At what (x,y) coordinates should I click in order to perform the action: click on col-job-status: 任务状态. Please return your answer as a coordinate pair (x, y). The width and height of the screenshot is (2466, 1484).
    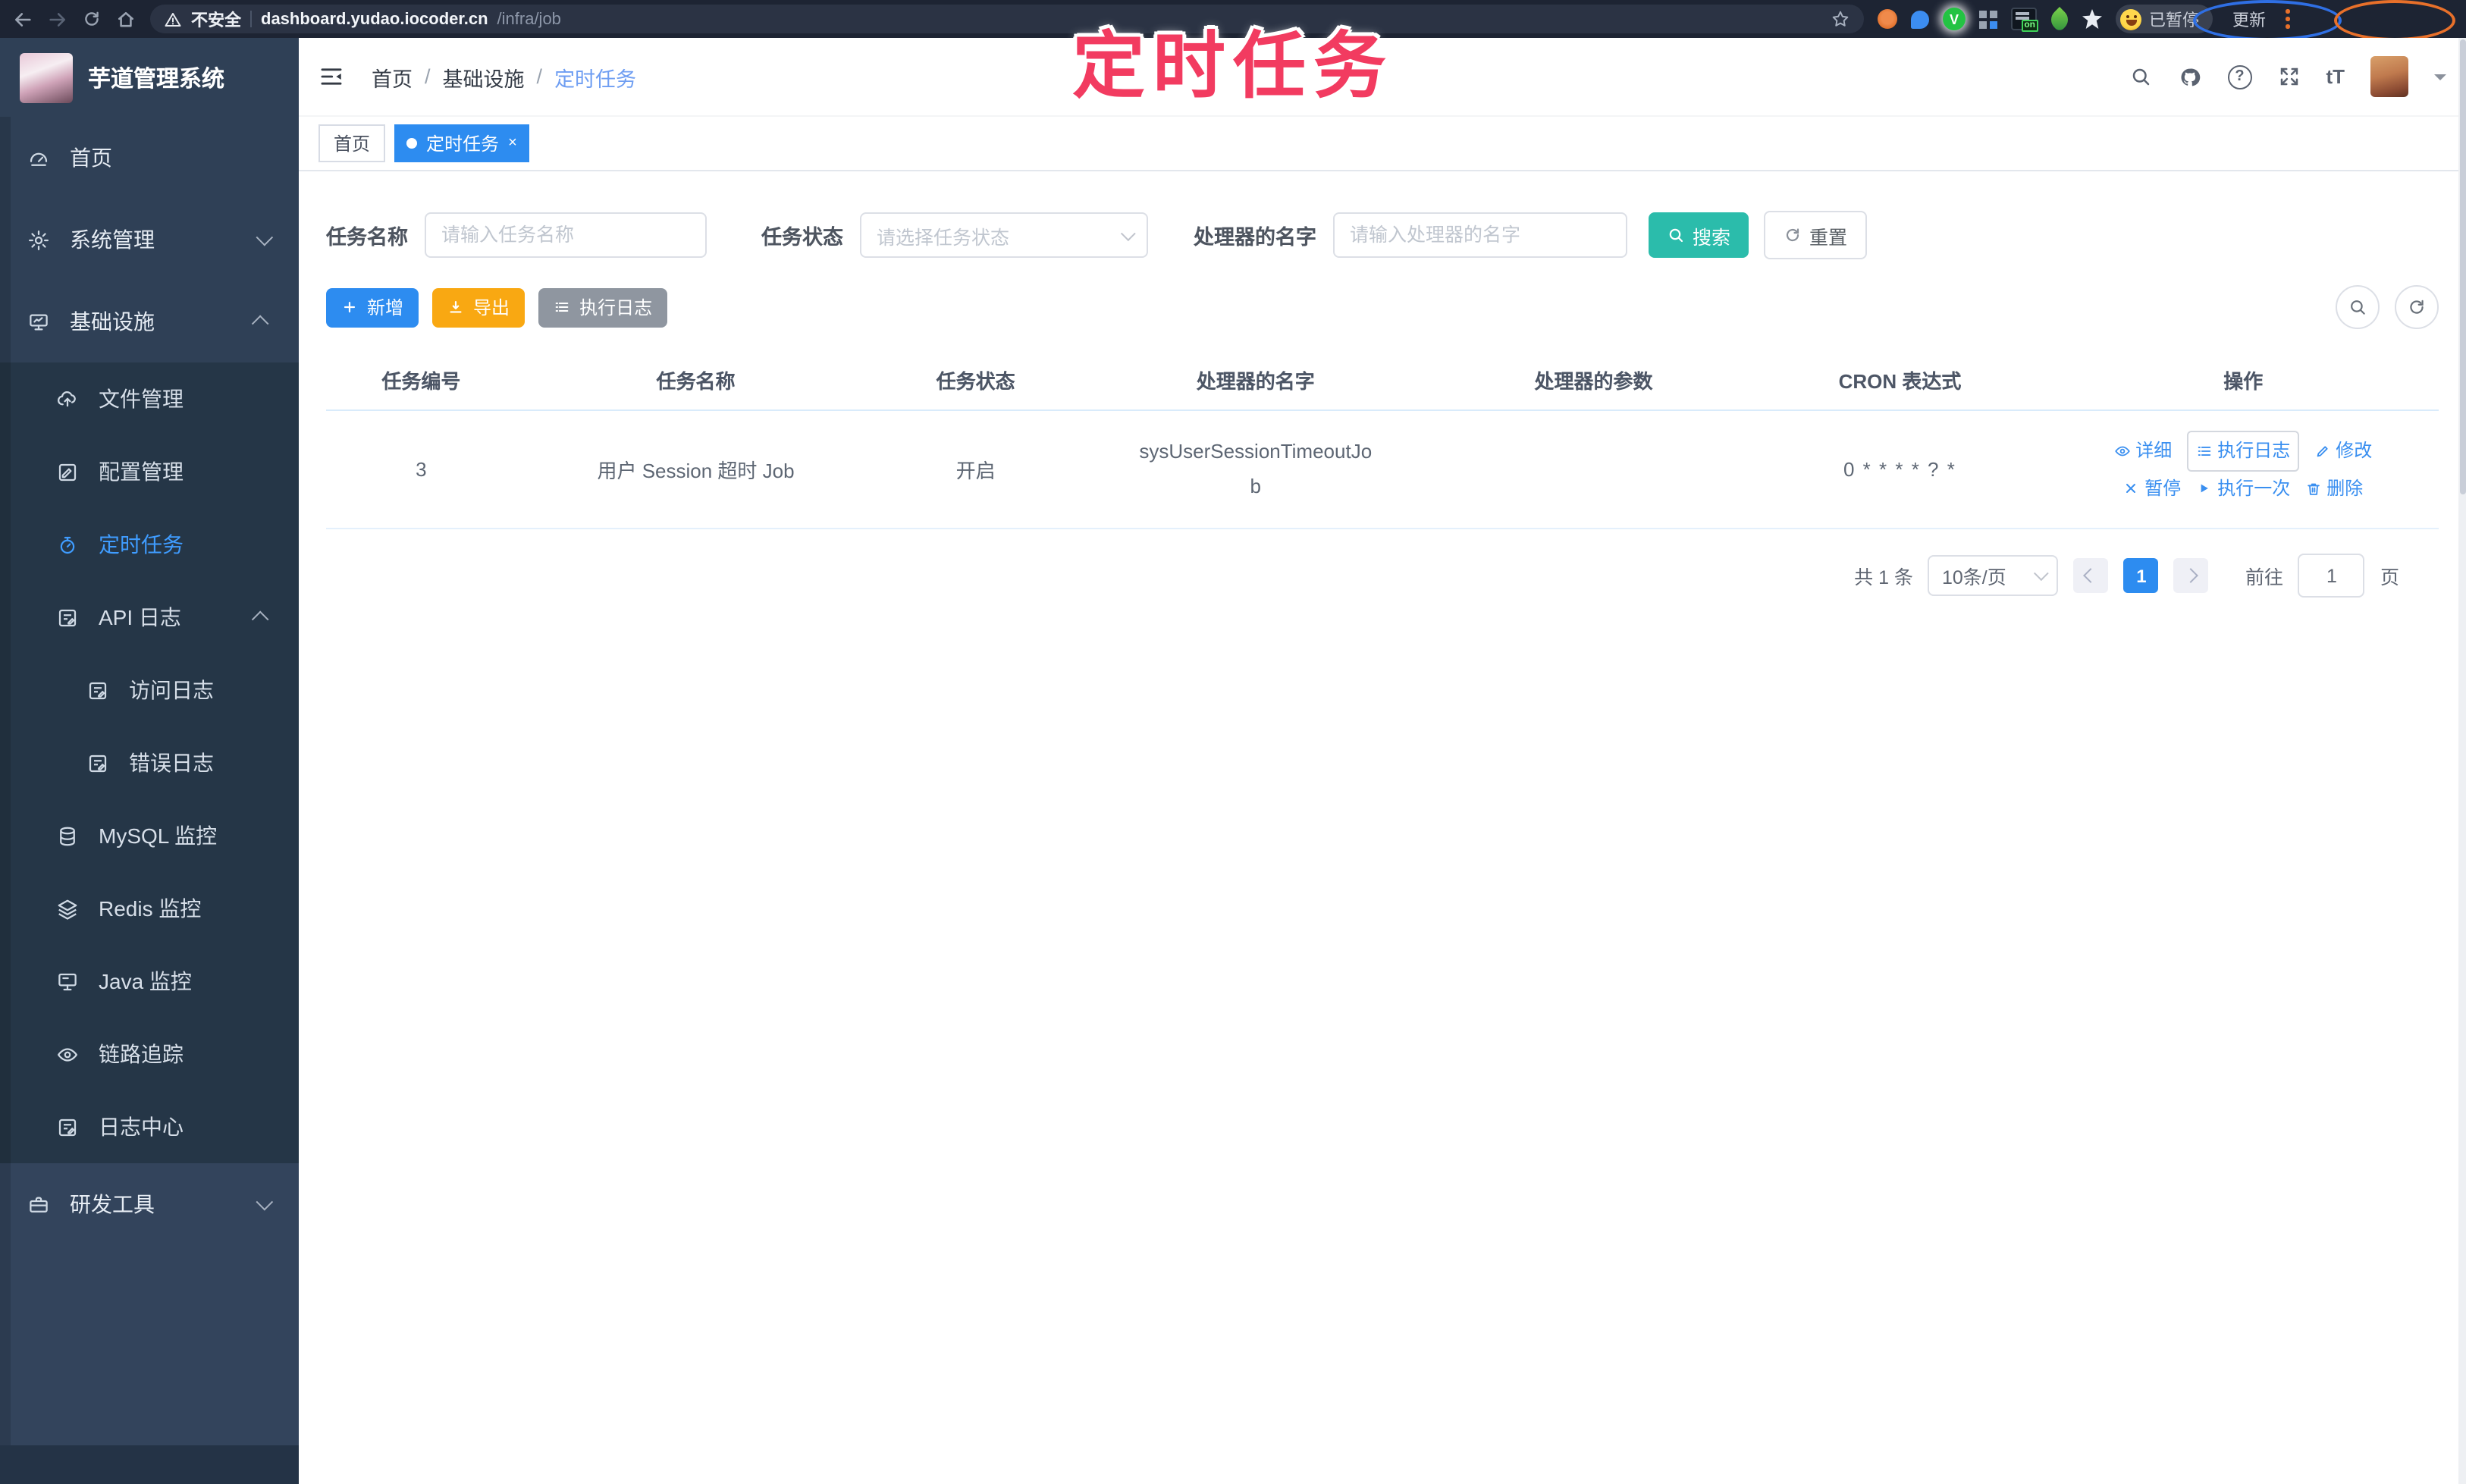
    Looking at the image, I should click on (975, 381).